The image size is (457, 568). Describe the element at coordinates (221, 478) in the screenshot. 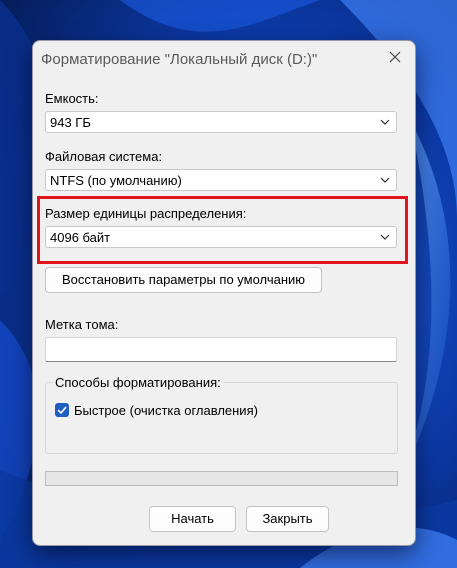

I see `format-progress-bar` at that location.